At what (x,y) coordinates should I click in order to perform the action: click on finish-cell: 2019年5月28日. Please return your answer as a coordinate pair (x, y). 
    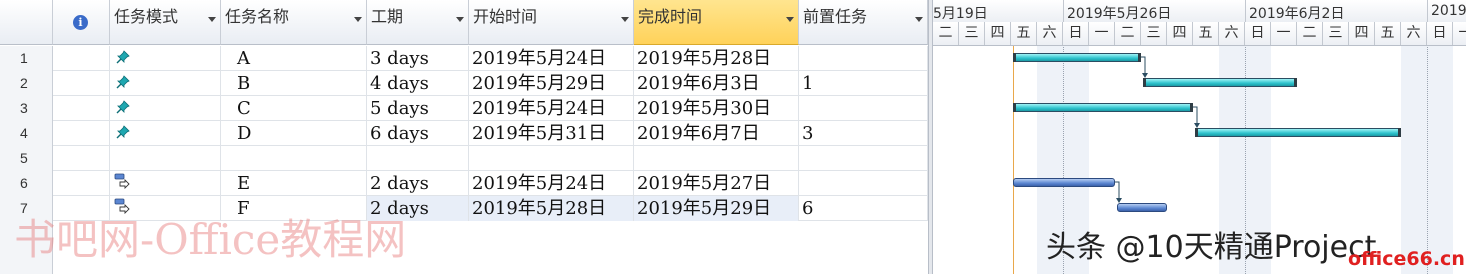
    Looking at the image, I should click on (716, 58).